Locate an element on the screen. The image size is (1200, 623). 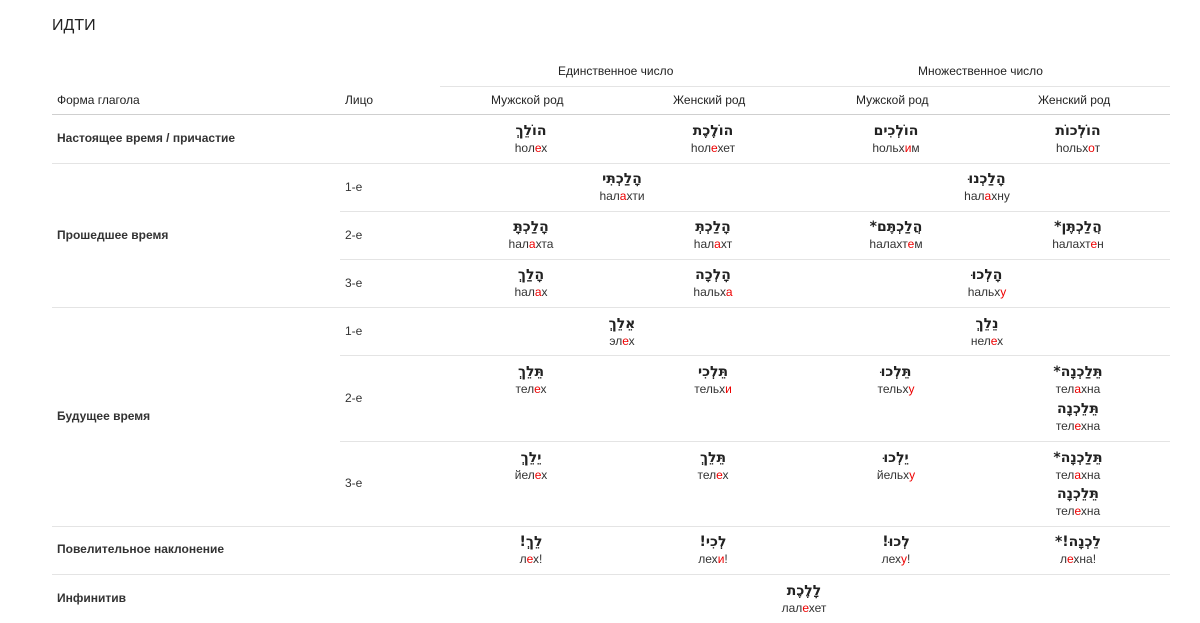
form-past1-plur: הָלַכְנוּ hалахну is located at coordinates (987, 187).